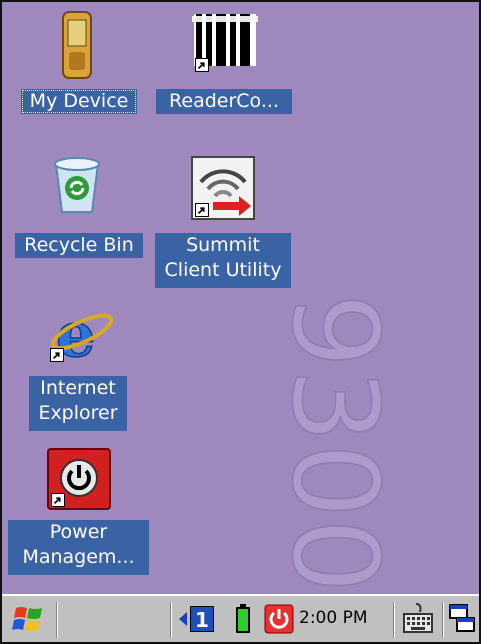 Image resolution: width=481 pixels, height=644 pixels. What do you see at coordinates (418, 619) in the screenshot?
I see `keyboard-icon` at bounding box center [418, 619].